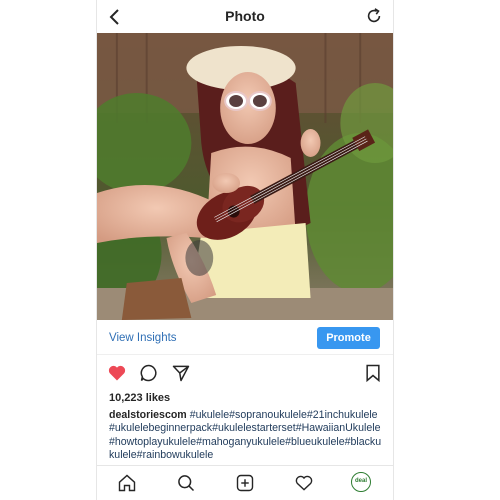 Image resolution: width=500 pixels, height=500 pixels. What do you see at coordinates (348, 338) in the screenshot?
I see `promote-button: Promote` at bounding box center [348, 338].